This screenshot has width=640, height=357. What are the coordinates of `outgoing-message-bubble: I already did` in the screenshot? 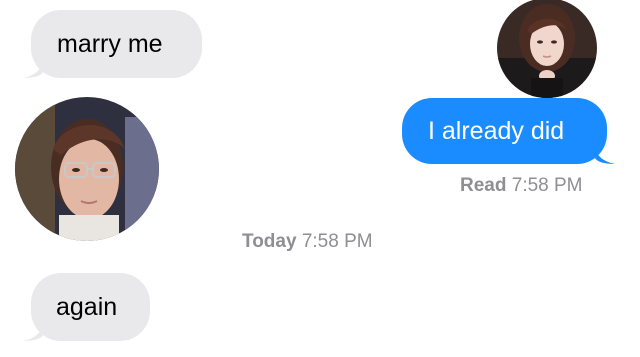 It's located at (508, 131).